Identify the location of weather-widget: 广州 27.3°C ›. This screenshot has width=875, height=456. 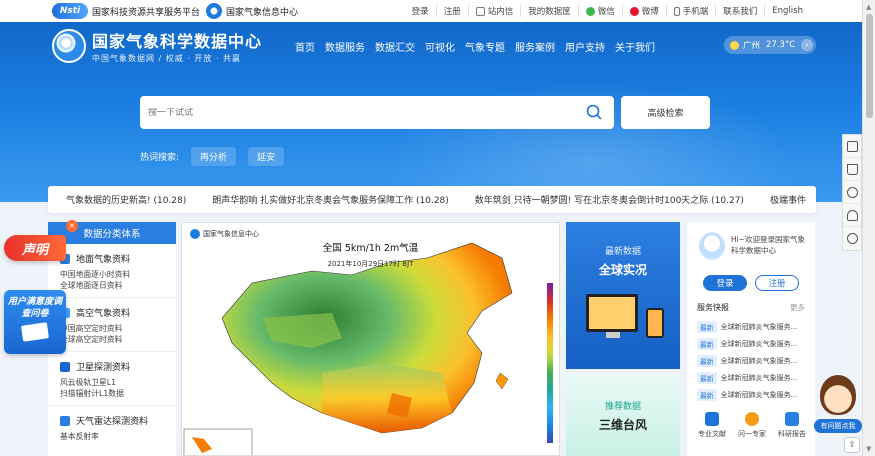
(770, 45).